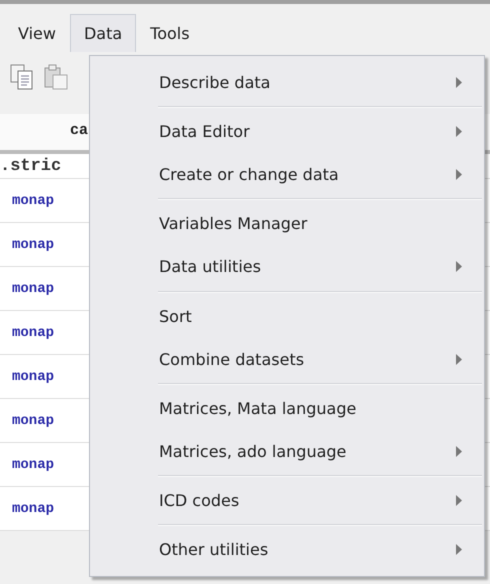  What do you see at coordinates (287, 500) in the screenshot?
I see `menu-item: ICD codes` at bounding box center [287, 500].